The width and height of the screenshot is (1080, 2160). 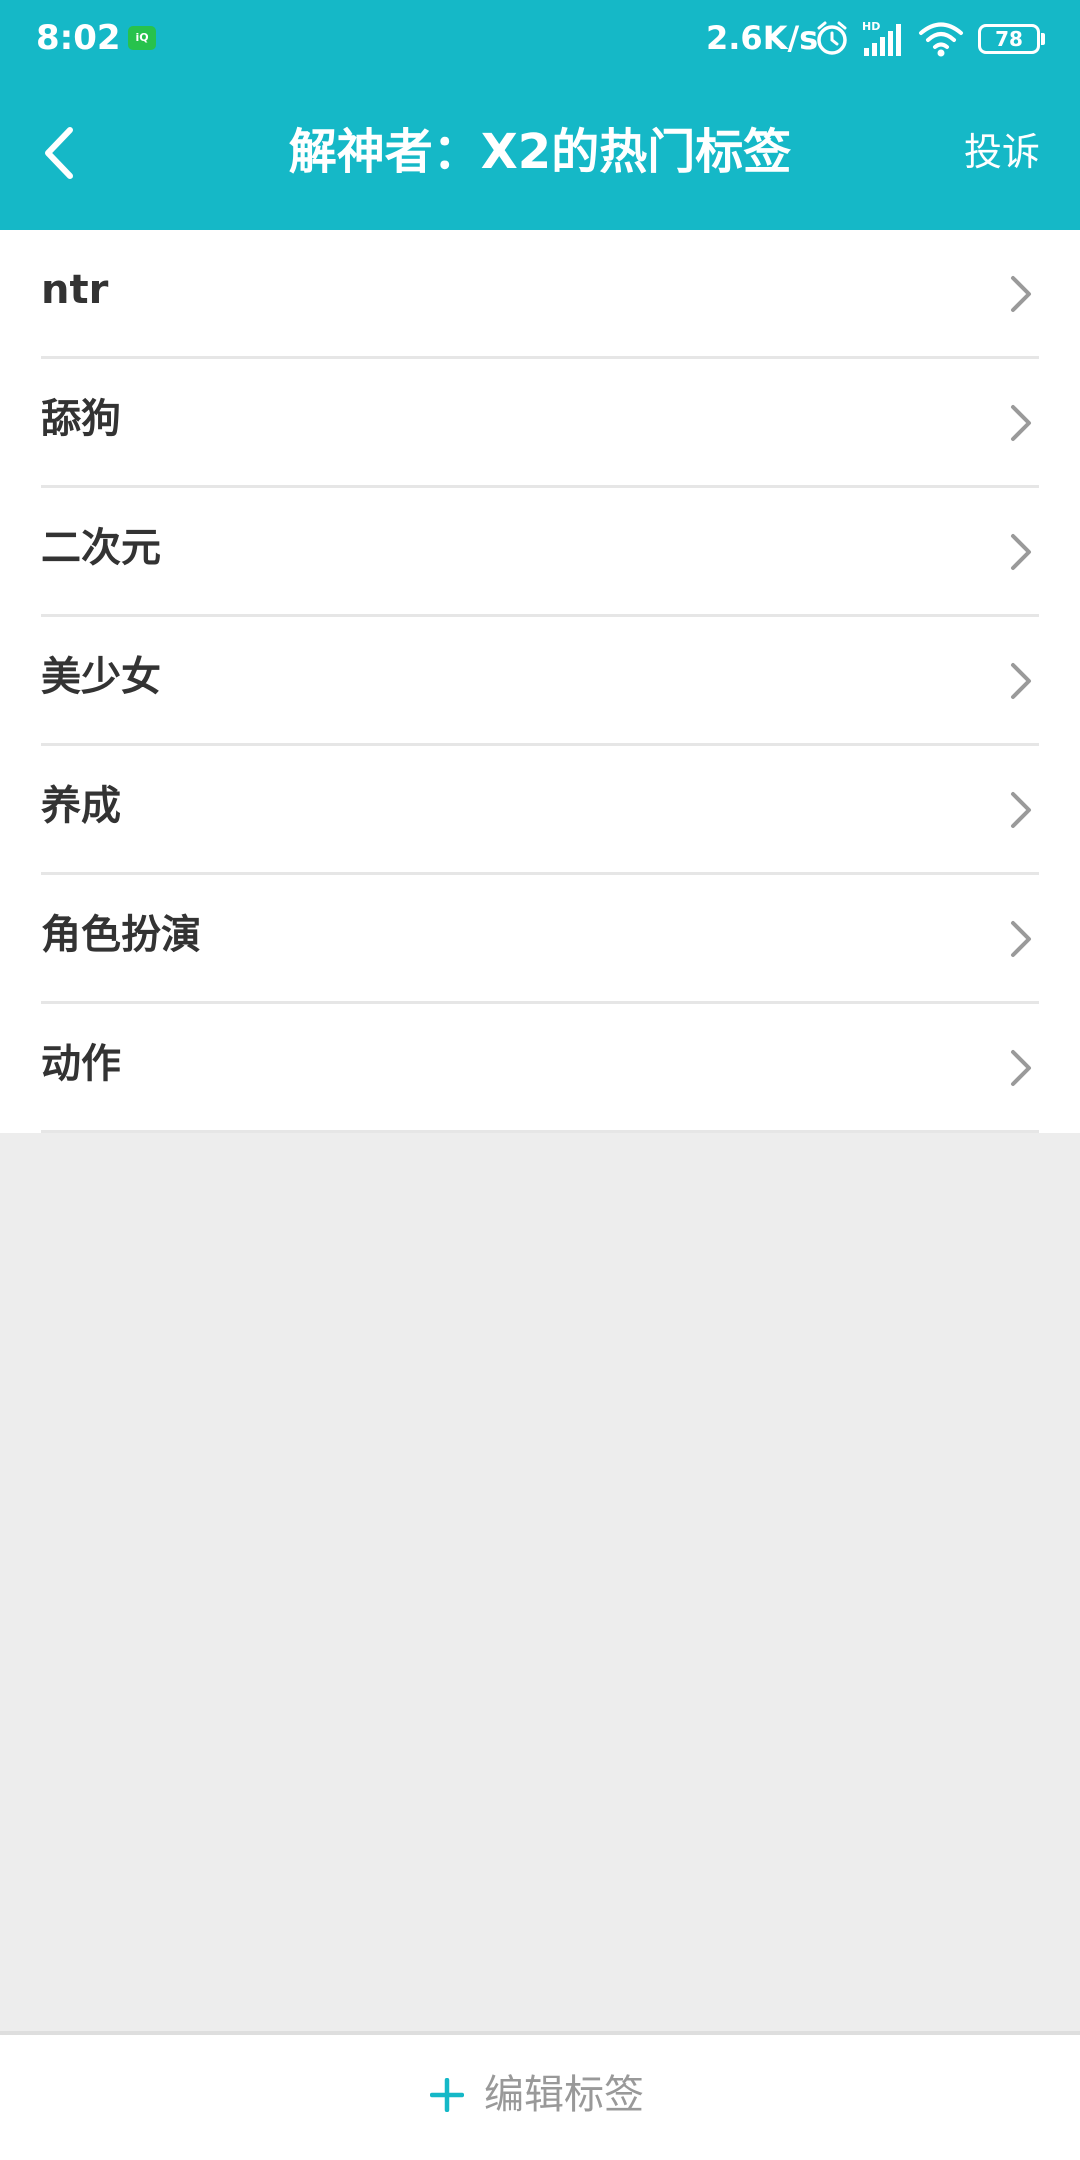 What do you see at coordinates (540, 1068) in the screenshot?
I see `tag-row: 动作` at bounding box center [540, 1068].